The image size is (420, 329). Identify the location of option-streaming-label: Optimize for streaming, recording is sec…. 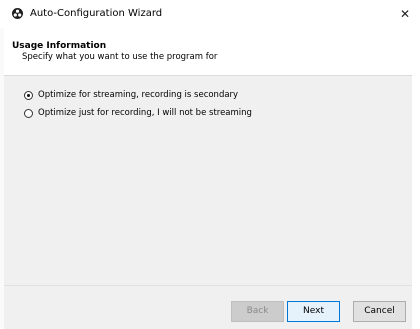
(138, 95).